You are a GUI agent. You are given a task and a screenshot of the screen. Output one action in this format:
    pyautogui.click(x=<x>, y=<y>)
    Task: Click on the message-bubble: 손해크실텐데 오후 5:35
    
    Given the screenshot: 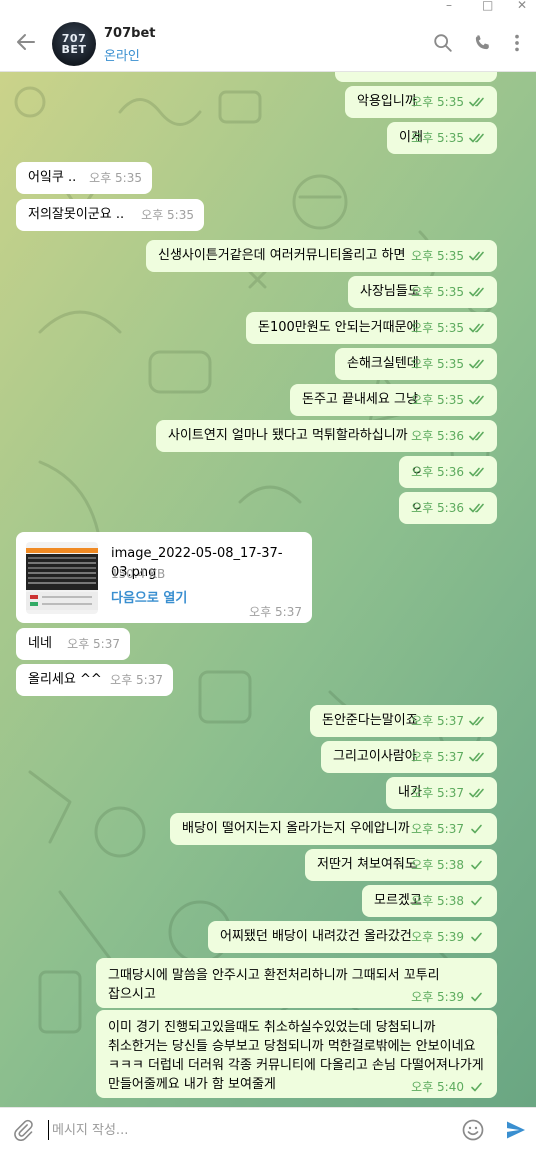 What is the action you would take?
    pyautogui.click(x=416, y=364)
    